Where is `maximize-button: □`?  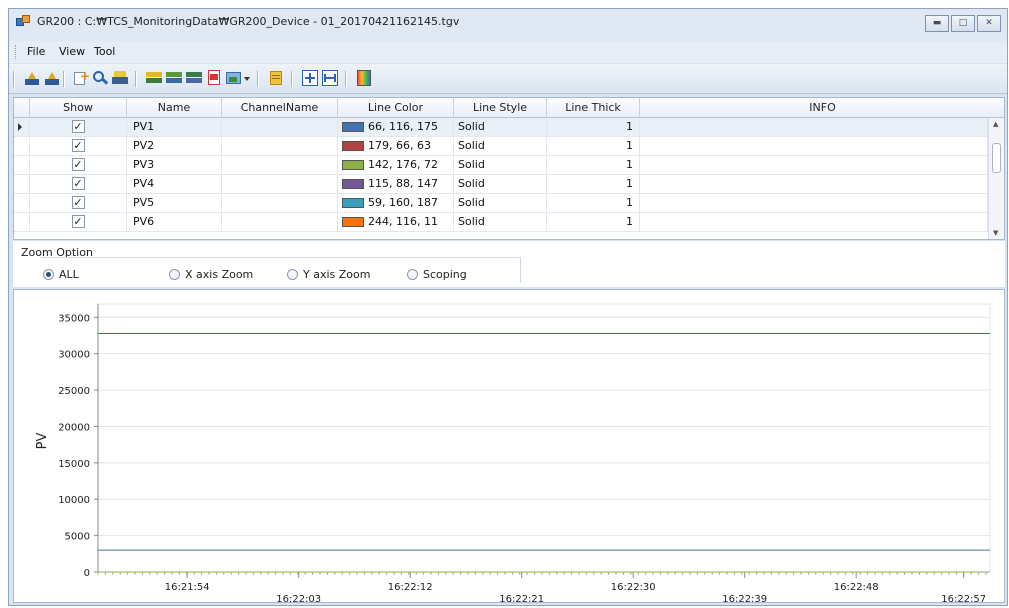 maximize-button: □ is located at coordinates (963, 23).